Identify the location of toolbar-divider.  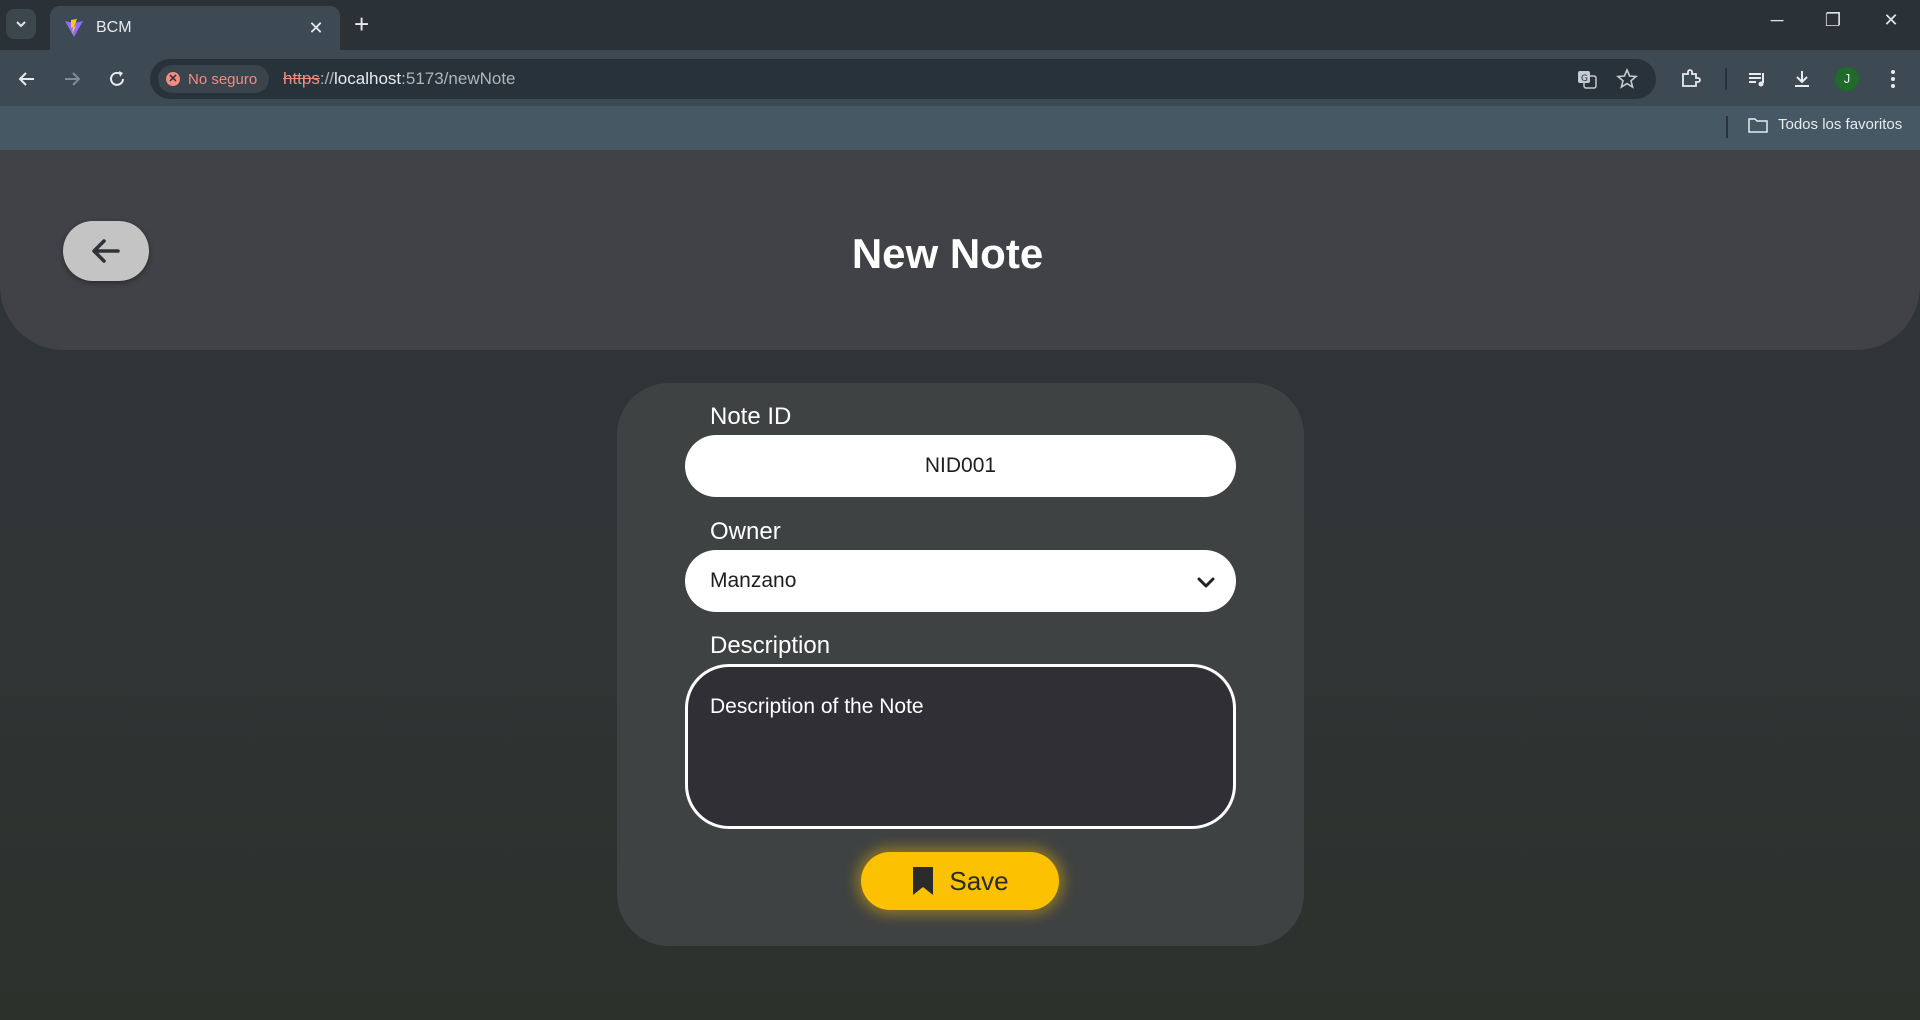
(1726, 79).